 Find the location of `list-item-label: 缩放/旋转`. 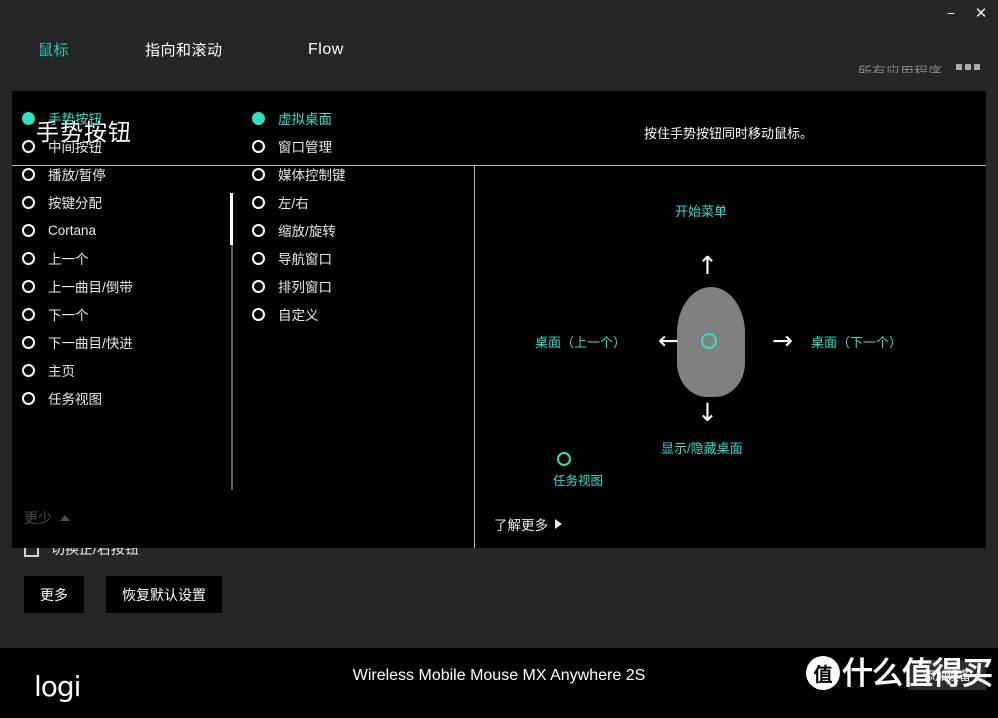

list-item-label: 缩放/旋转 is located at coordinates (307, 231).